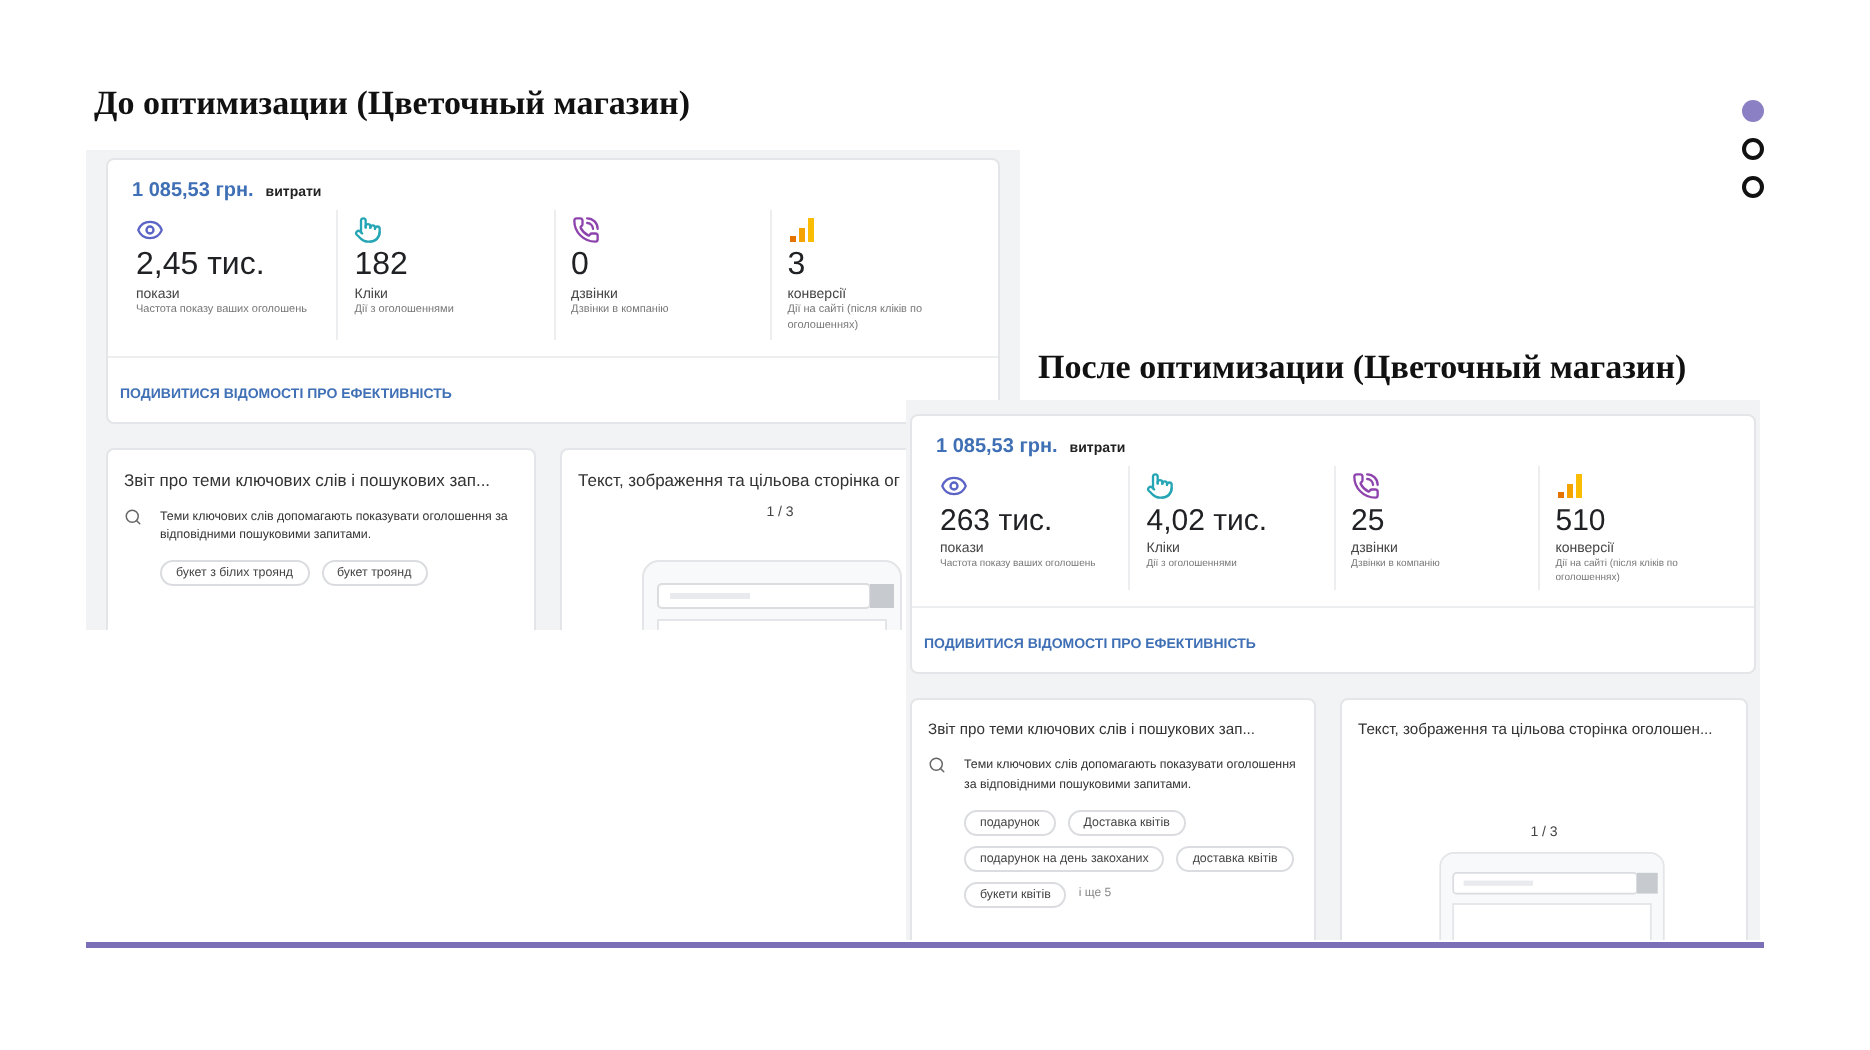 The image size is (1870, 1050). Describe the element at coordinates (739, 479) in the screenshot. I see `card-title: Текст, зображення та цільова сторінка ог` at that location.